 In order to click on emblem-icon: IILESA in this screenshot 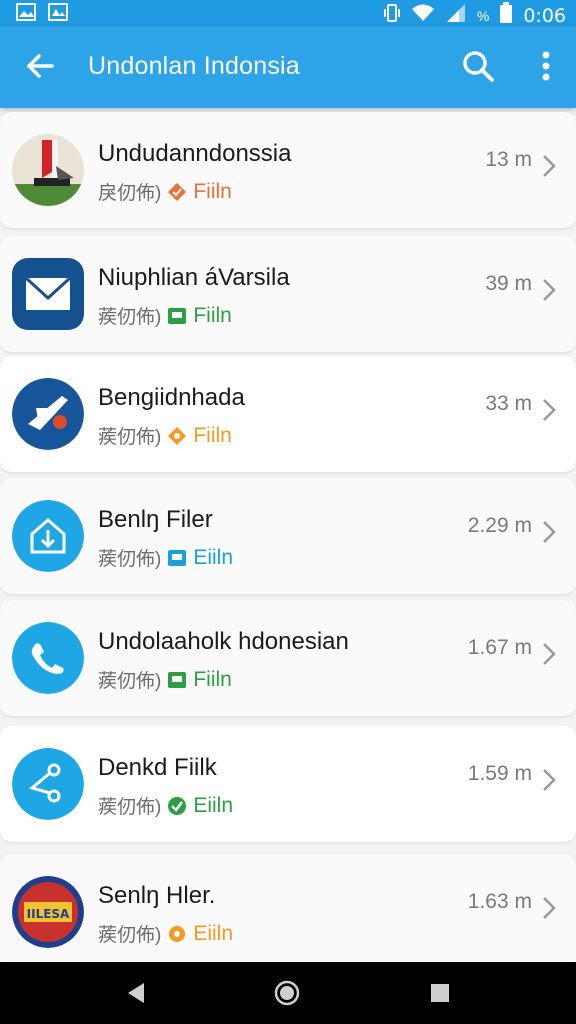, I will do `click(48, 912)`.